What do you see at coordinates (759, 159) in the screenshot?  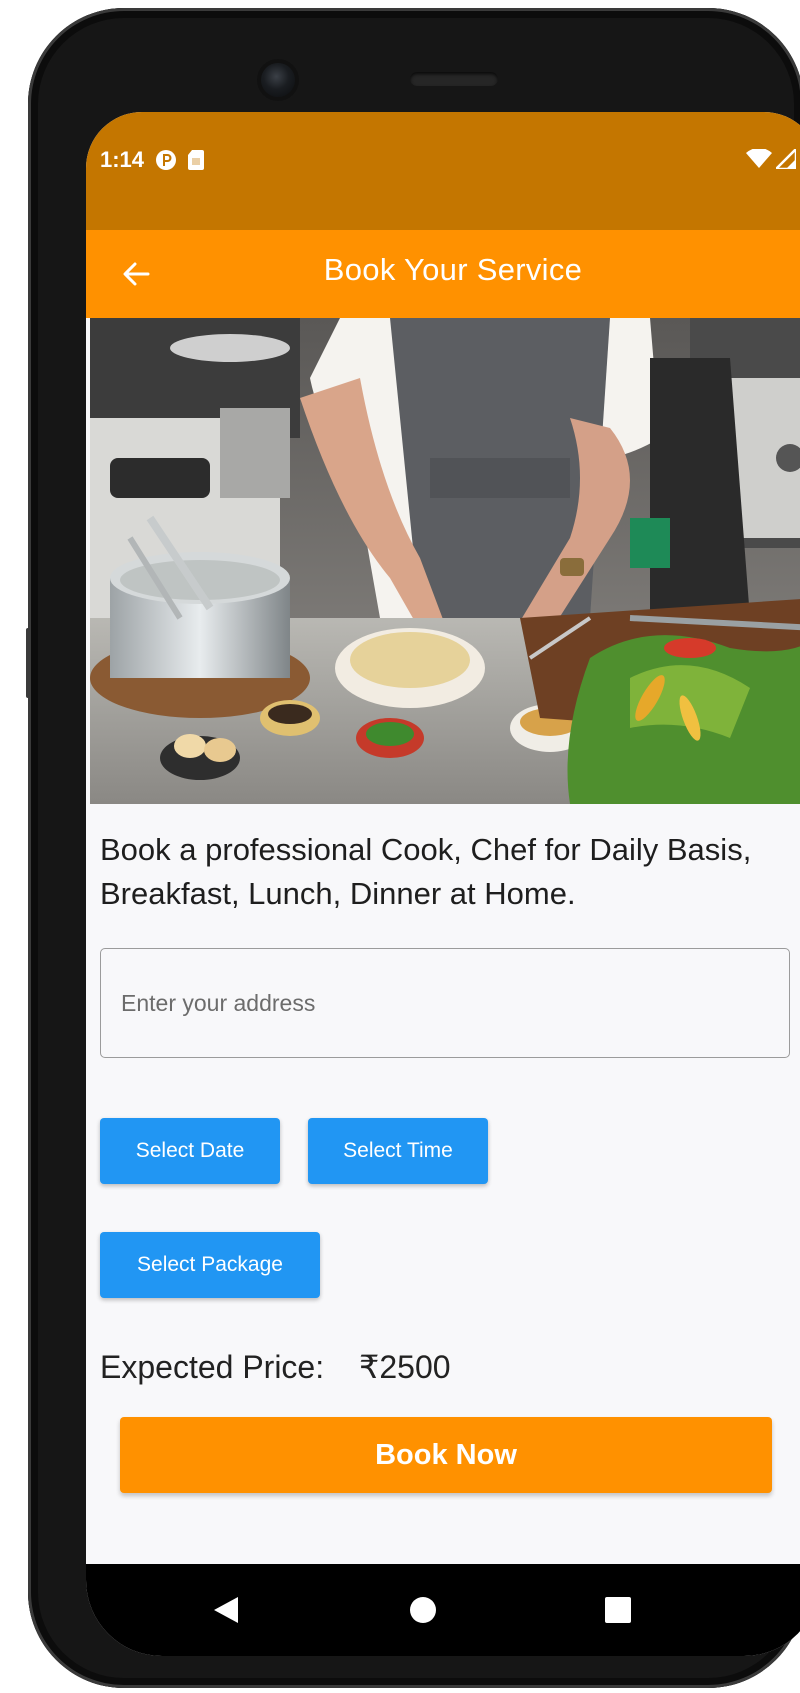 I see `wifi-icon` at bounding box center [759, 159].